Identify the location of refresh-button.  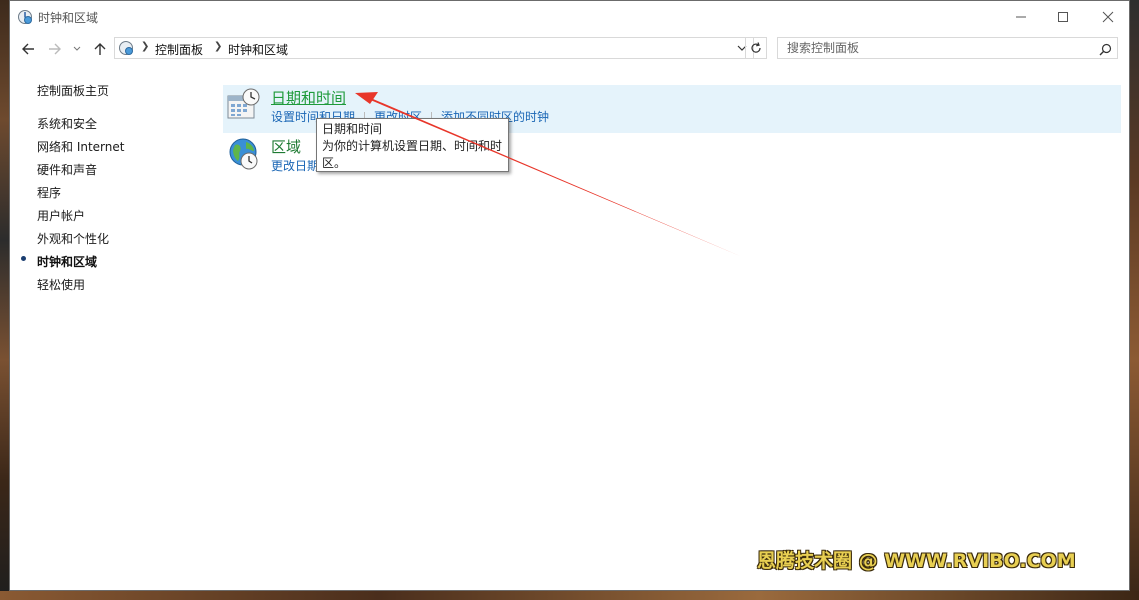
(756, 48).